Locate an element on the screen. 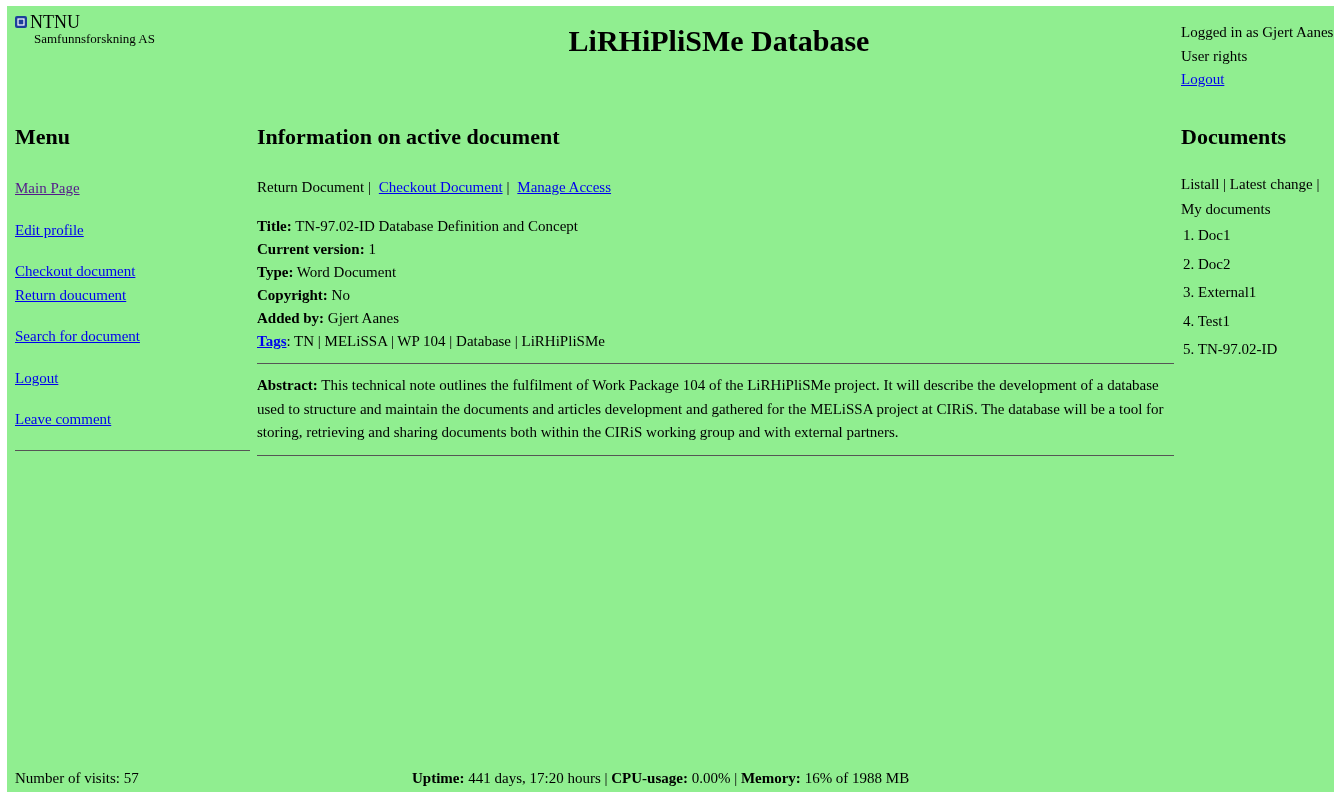 The image size is (1334, 792). action-label: Return Document is located at coordinates (311, 187).